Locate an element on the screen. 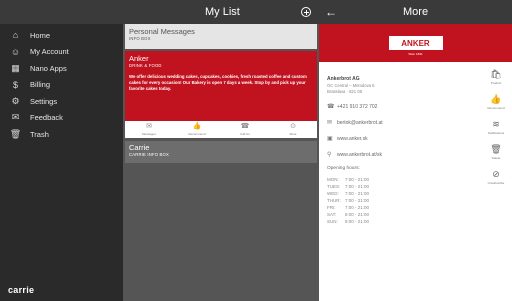  sidebar-item-label: Nano Apps is located at coordinates (48, 68).